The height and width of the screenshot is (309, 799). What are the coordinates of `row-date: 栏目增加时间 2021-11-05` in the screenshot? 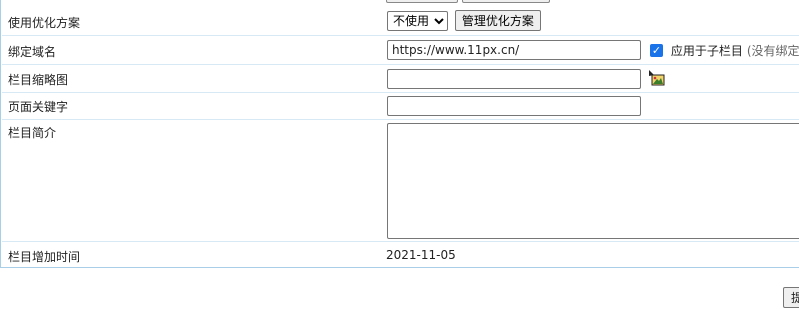 It's located at (400, 255).